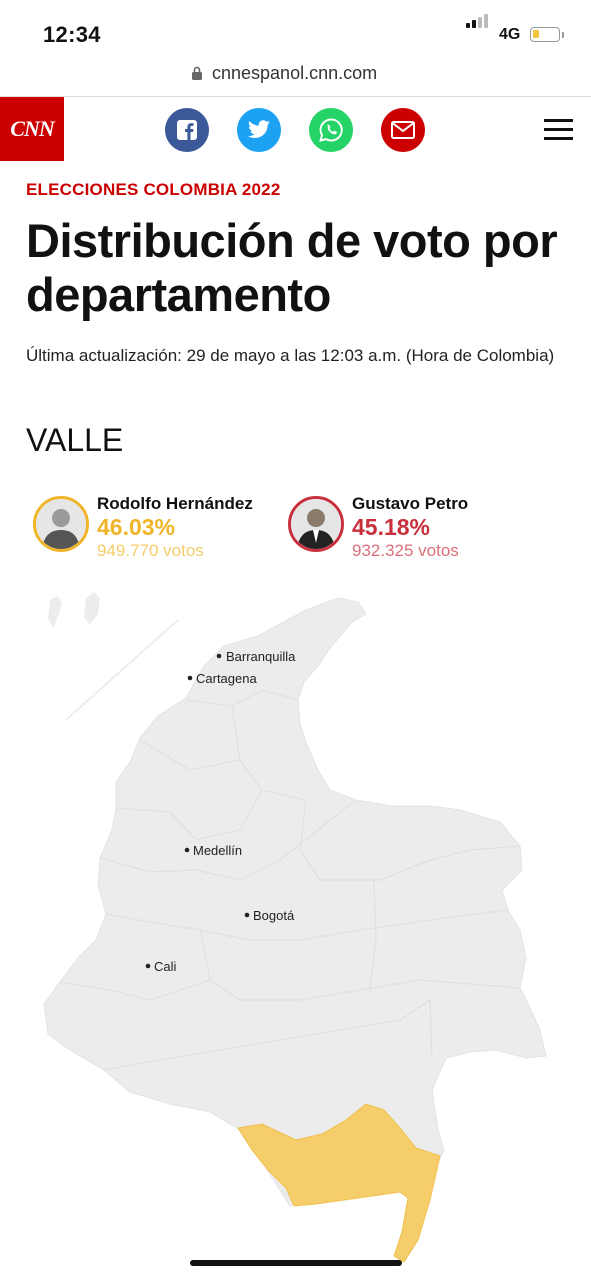  I want to click on url-text: cnnespanol.cnn.com, so click(294, 73).